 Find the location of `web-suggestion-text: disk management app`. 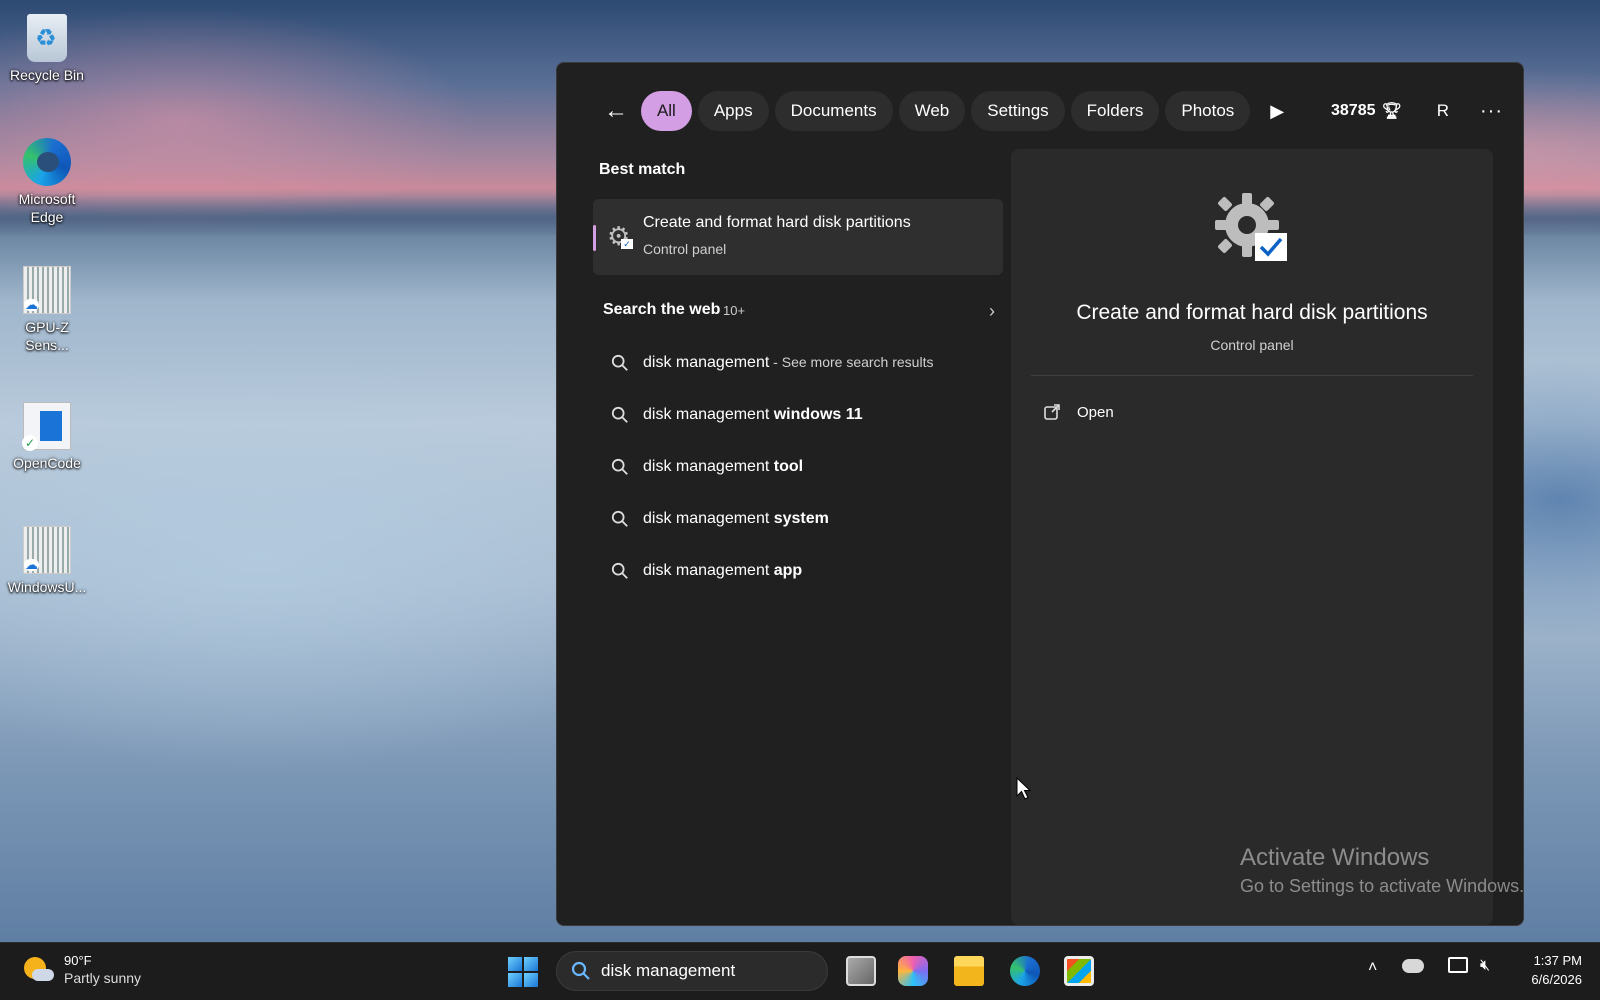

web-suggestion-text: disk management app is located at coordinates (722, 571).